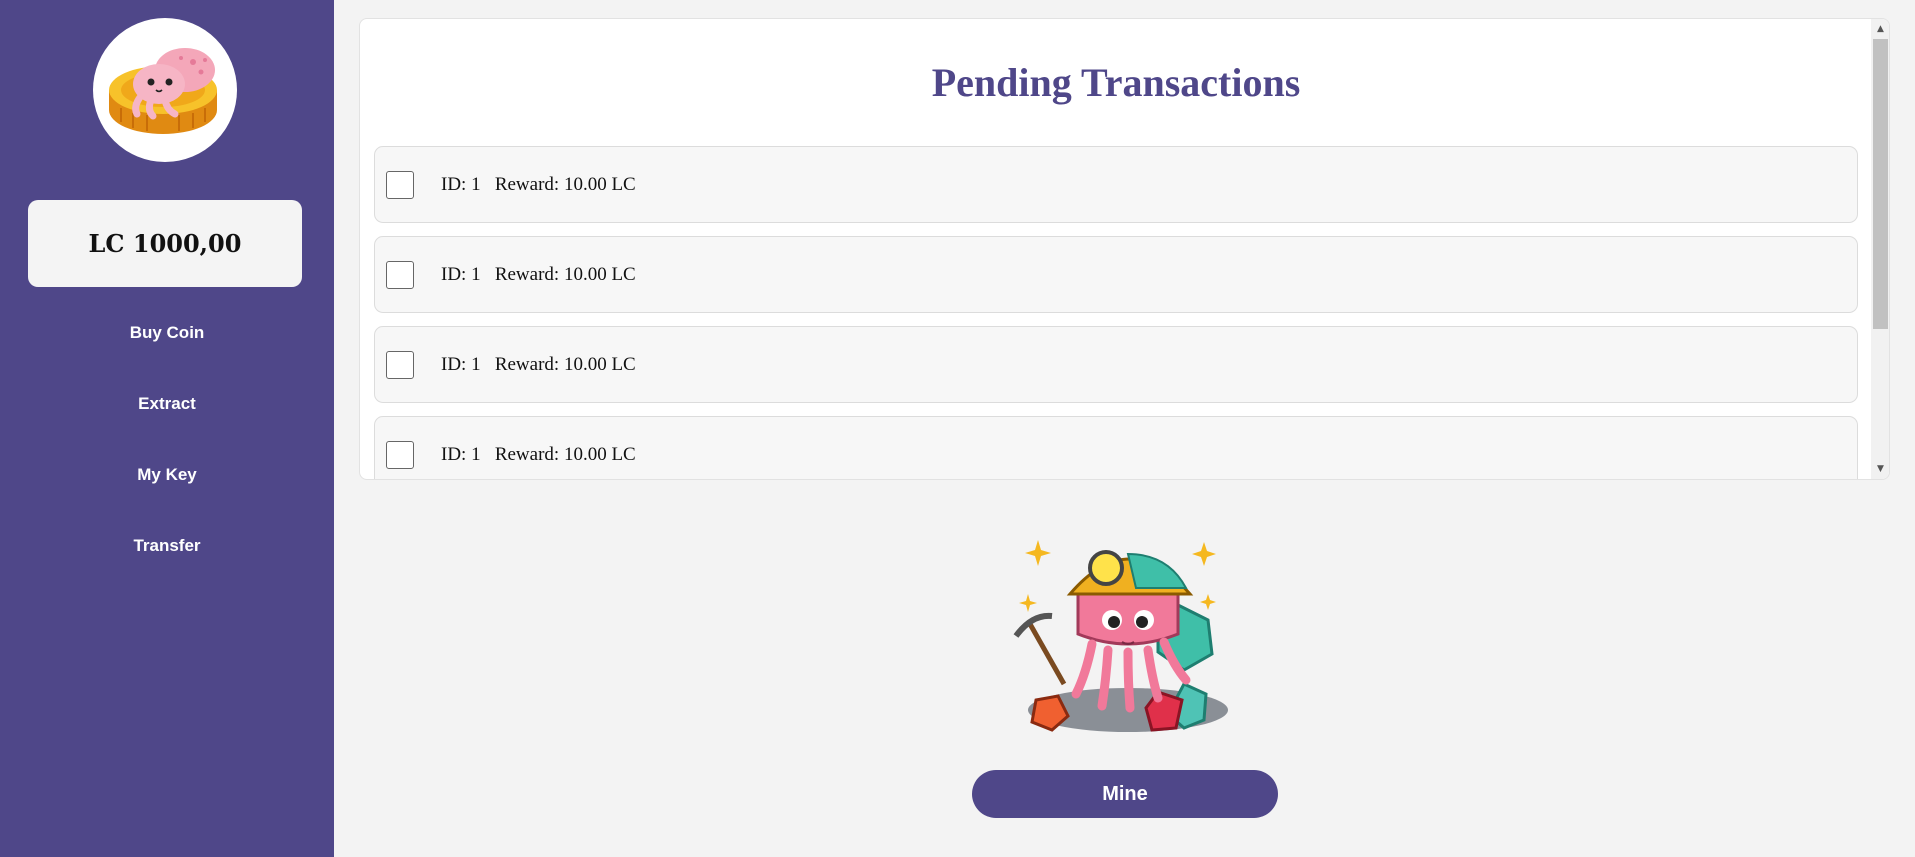  What do you see at coordinates (167, 404) in the screenshot?
I see `nav-extract: Extract` at bounding box center [167, 404].